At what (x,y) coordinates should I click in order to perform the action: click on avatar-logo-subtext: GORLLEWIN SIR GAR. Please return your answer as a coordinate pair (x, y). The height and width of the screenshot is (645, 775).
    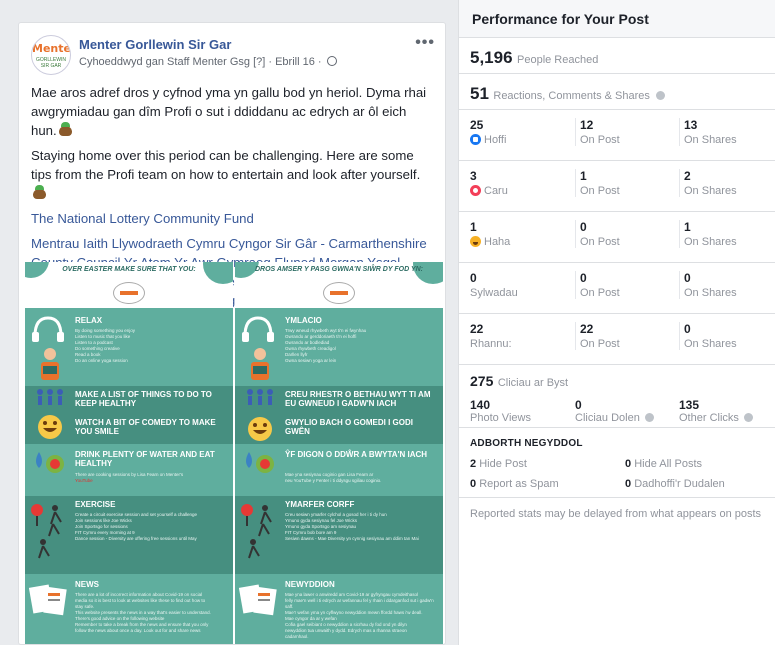
    Looking at the image, I should click on (50, 63).